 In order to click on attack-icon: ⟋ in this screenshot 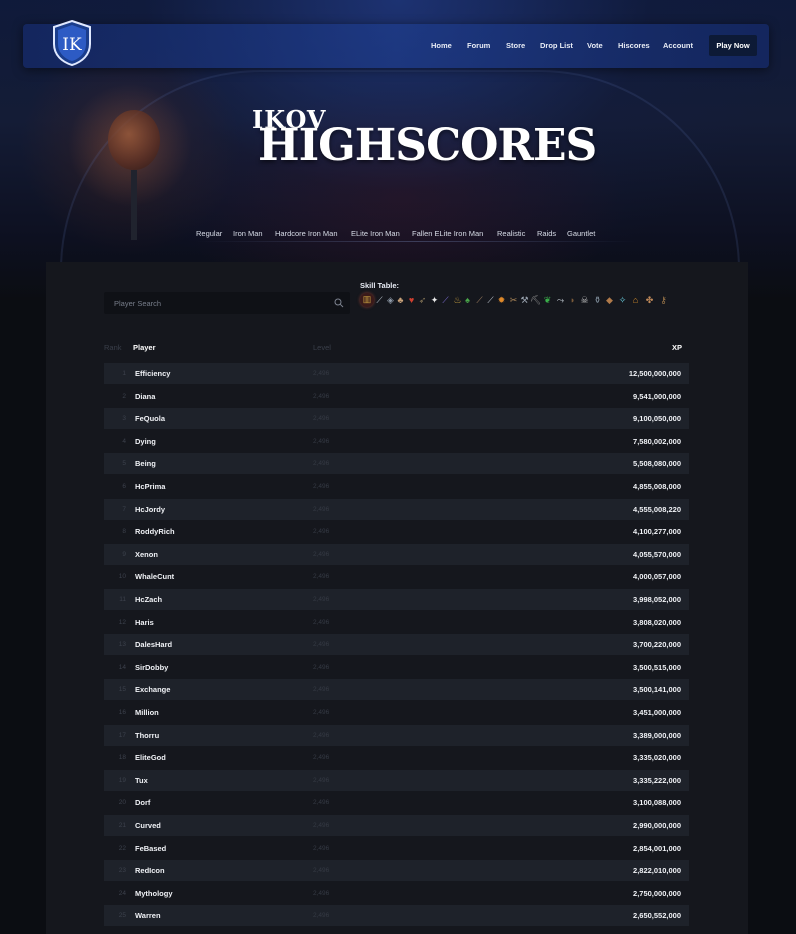, I will do `click(379, 300)`.